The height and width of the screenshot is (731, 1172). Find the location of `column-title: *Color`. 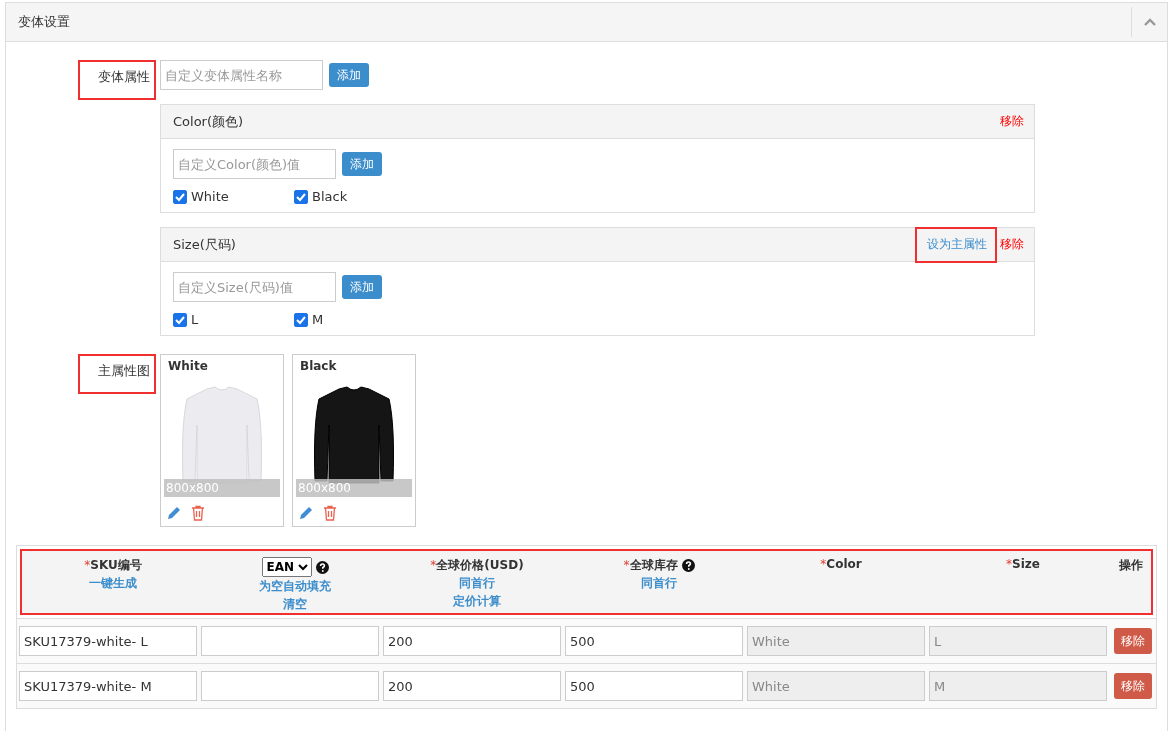

column-title: *Color is located at coordinates (841, 564).